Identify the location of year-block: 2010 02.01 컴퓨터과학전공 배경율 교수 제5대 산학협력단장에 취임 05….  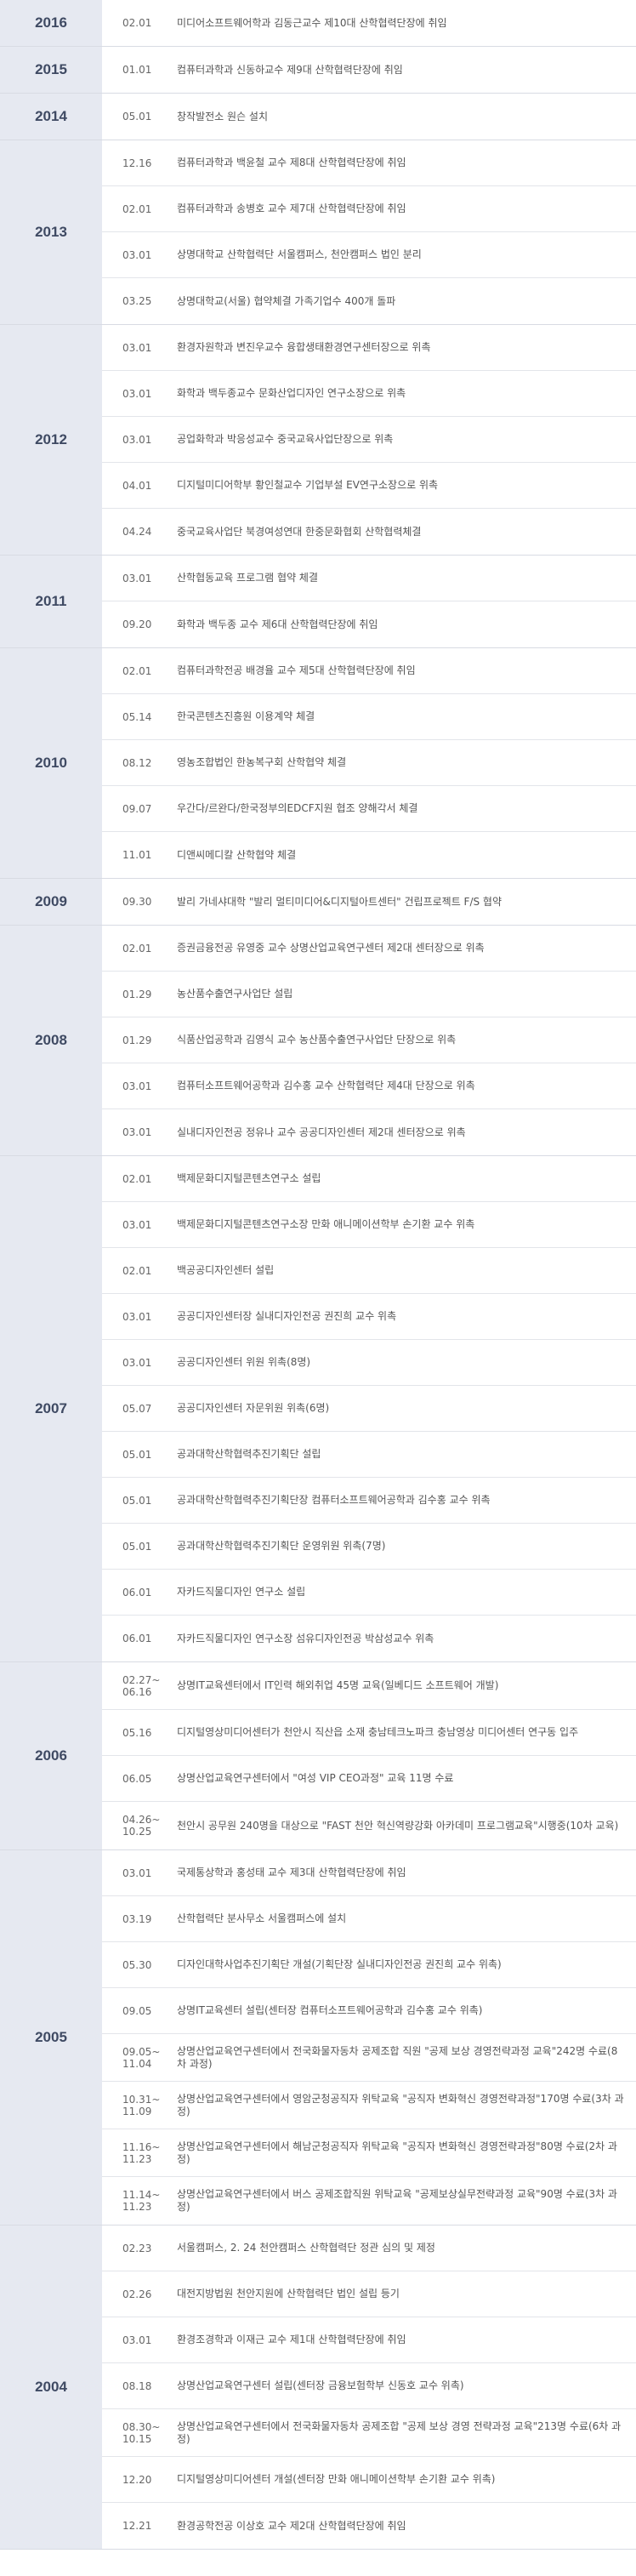
(318, 763).